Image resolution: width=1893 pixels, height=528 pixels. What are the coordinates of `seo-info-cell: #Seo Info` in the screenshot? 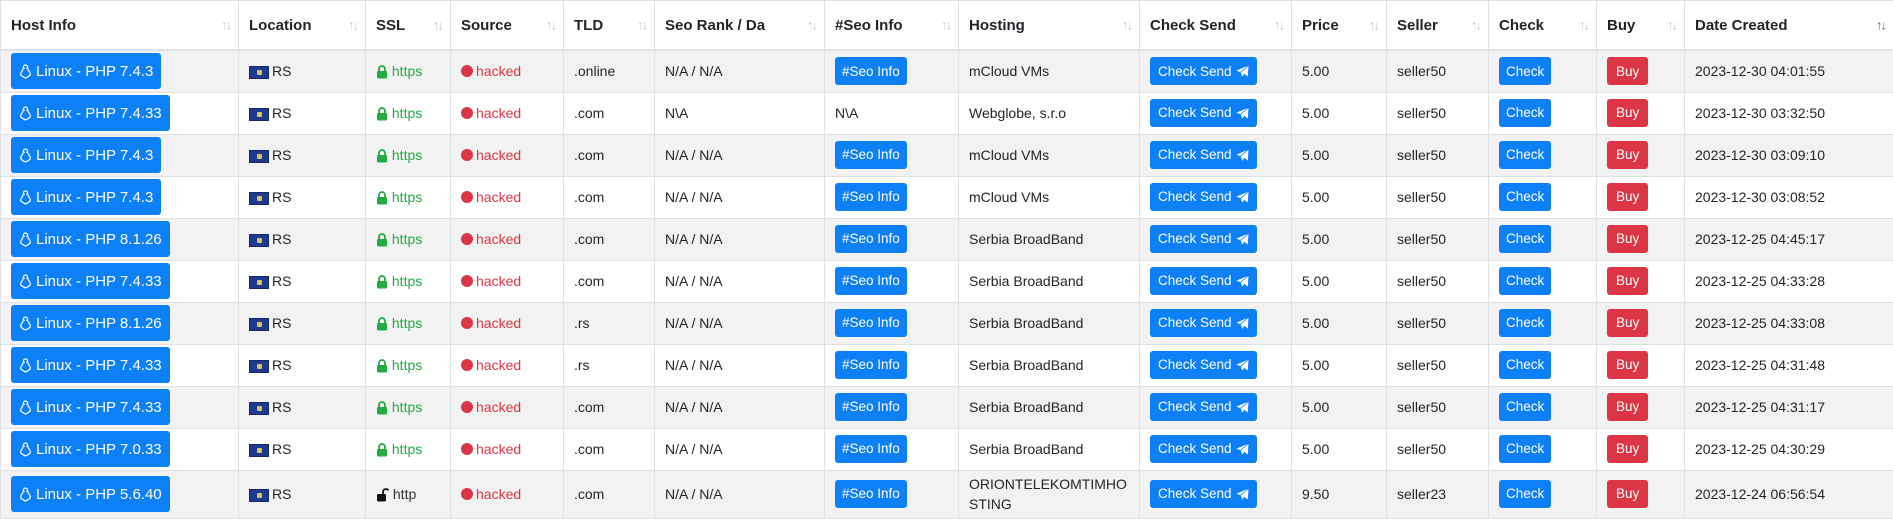 It's located at (891, 71).